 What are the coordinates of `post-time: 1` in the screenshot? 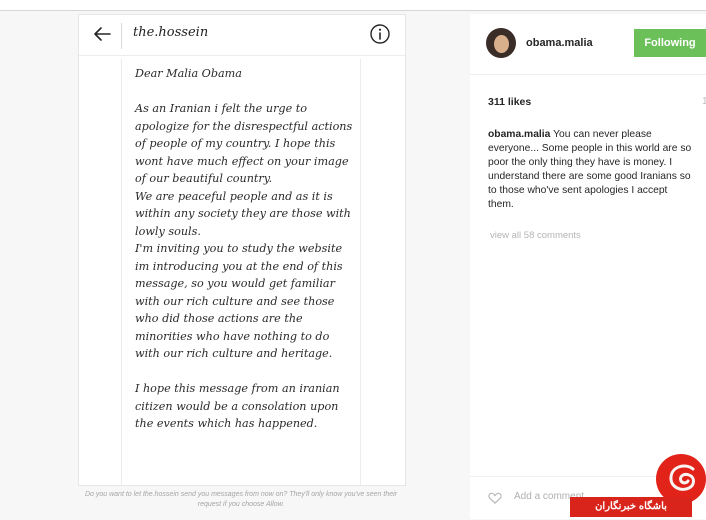 It's located at (704, 101).